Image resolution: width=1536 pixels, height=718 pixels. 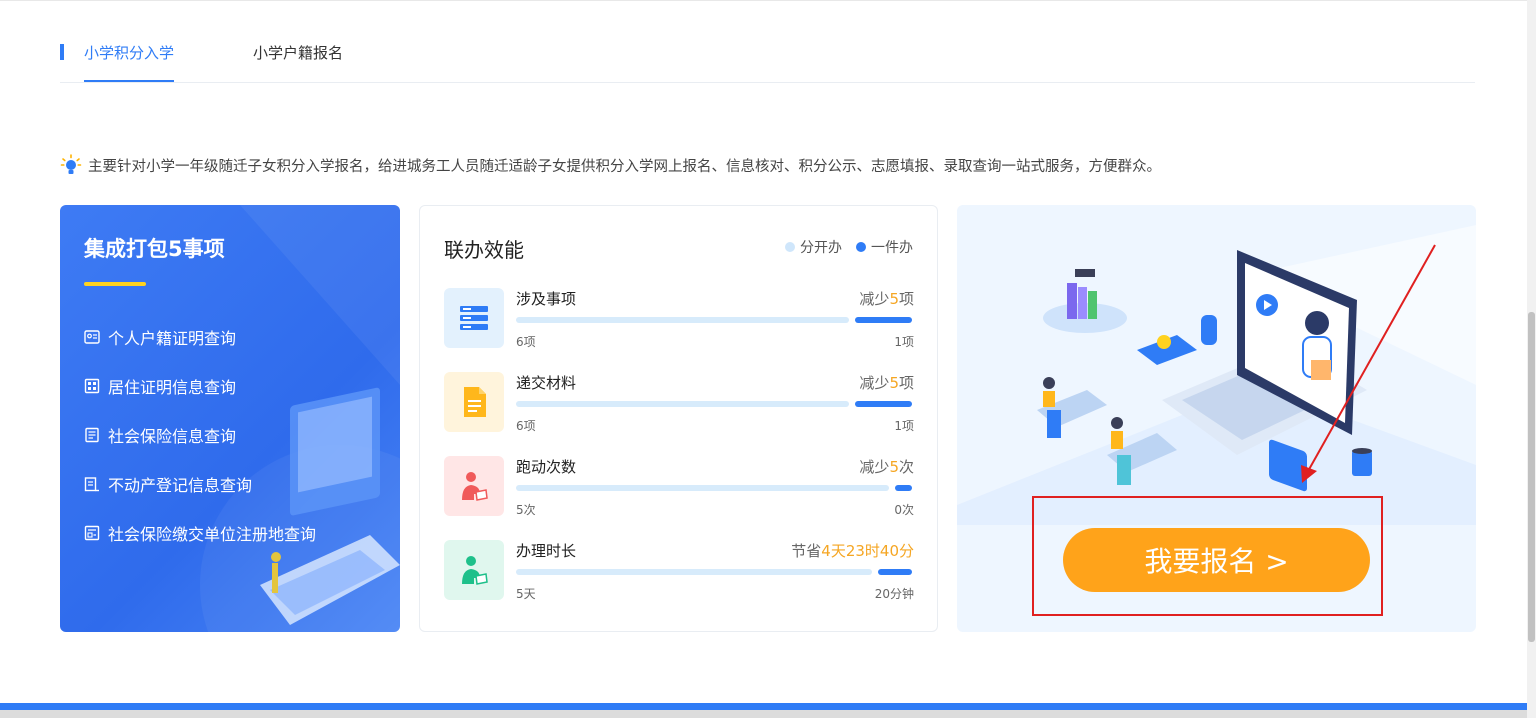 What do you see at coordinates (484, 250) in the screenshot?
I see `card-title: 联办效能` at bounding box center [484, 250].